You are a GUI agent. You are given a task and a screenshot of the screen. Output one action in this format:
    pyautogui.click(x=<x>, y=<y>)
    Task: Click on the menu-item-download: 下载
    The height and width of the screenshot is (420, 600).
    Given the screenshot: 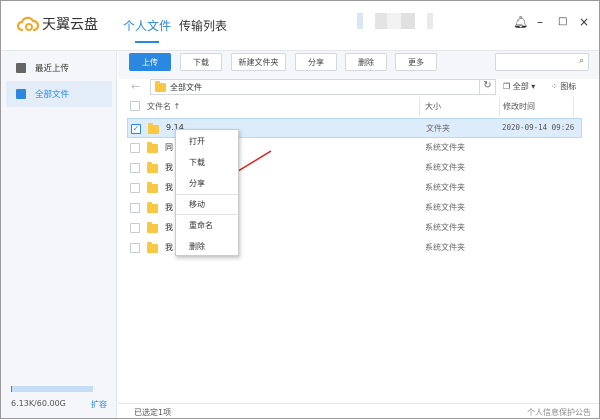 What is the action you would take?
    pyautogui.click(x=197, y=162)
    